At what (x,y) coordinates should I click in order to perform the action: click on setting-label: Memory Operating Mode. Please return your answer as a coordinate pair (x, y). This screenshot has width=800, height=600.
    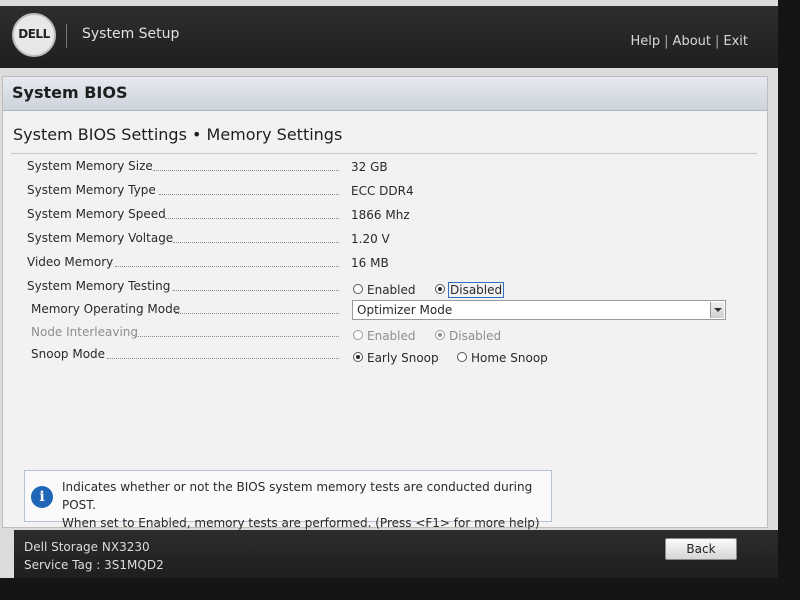
    Looking at the image, I should click on (106, 309).